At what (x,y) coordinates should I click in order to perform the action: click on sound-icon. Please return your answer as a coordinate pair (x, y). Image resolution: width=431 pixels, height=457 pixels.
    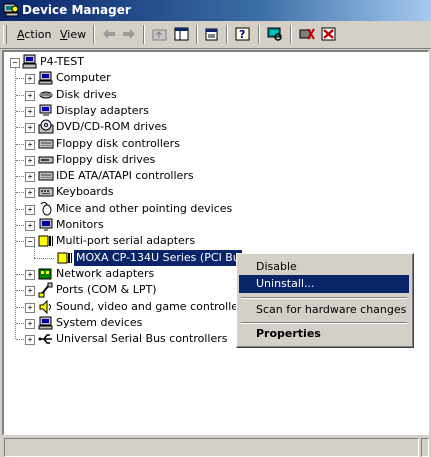
    Looking at the image, I should click on (46, 307).